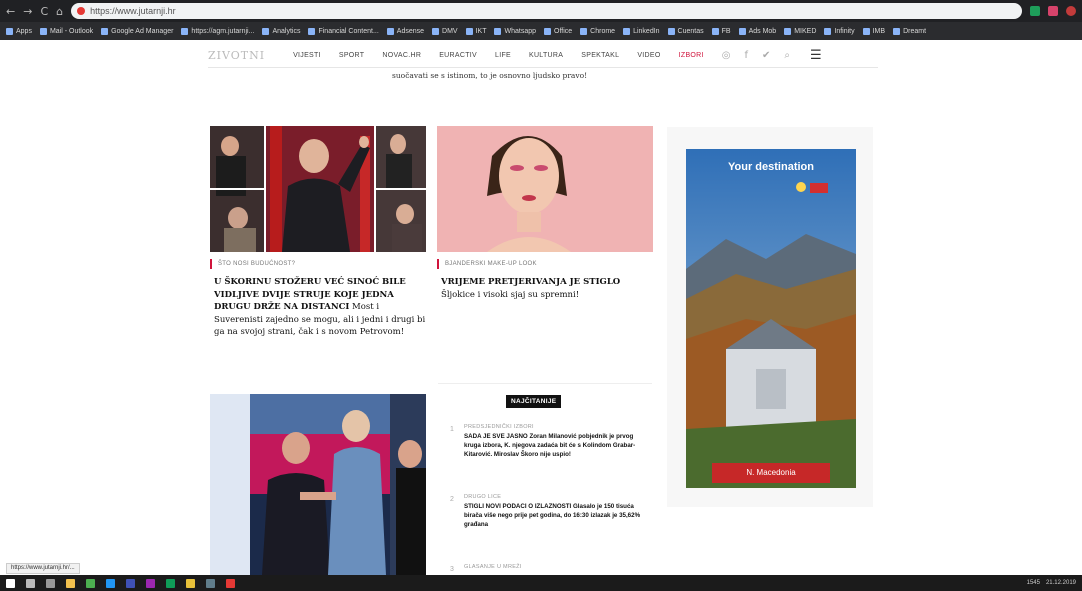  I want to click on nav-sport: SPORT, so click(352, 55).